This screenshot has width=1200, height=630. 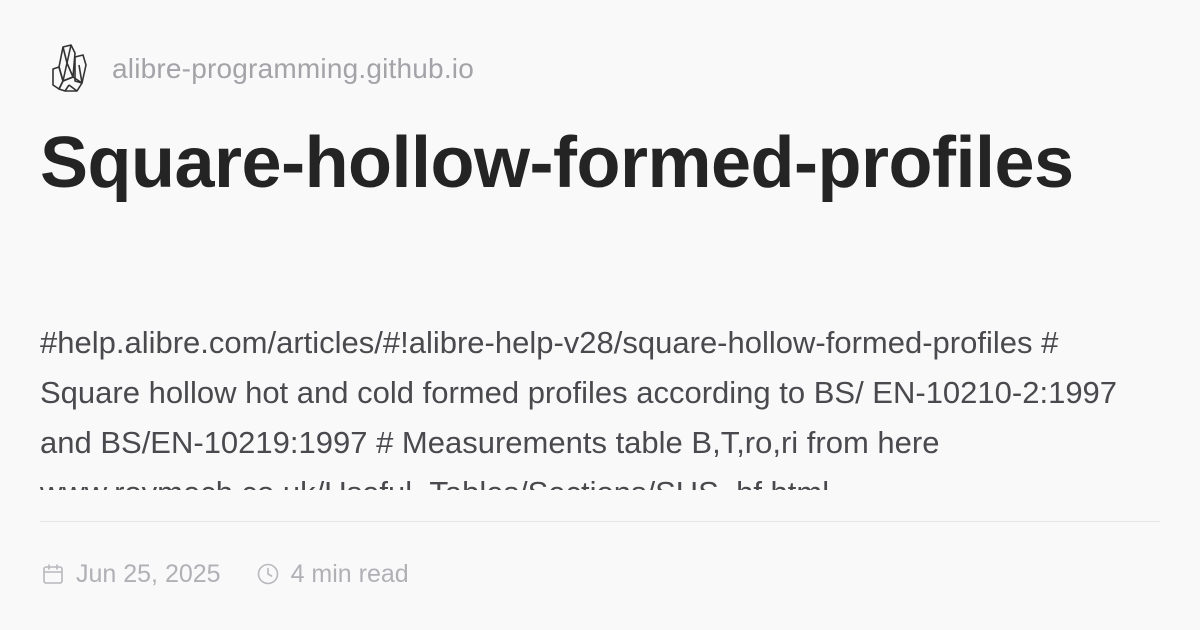 What do you see at coordinates (148, 573) in the screenshot?
I see `publish-date-text: Jun 25, 2025` at bounding box center [148, 573].